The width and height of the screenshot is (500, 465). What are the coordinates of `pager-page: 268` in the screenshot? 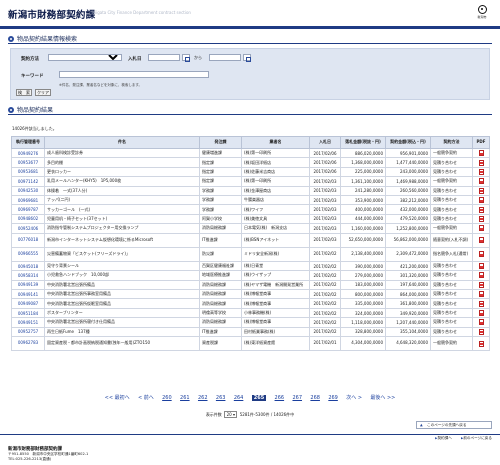 It's located at (315, 398).